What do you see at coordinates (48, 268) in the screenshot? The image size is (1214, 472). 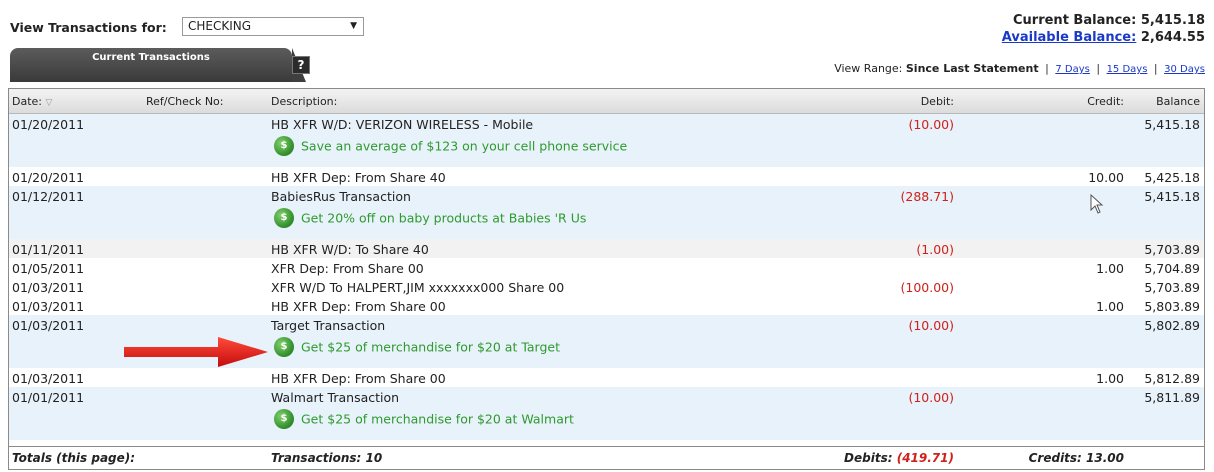 I see `date-cell: 01/05/2011` at bounding box center [48, 268].